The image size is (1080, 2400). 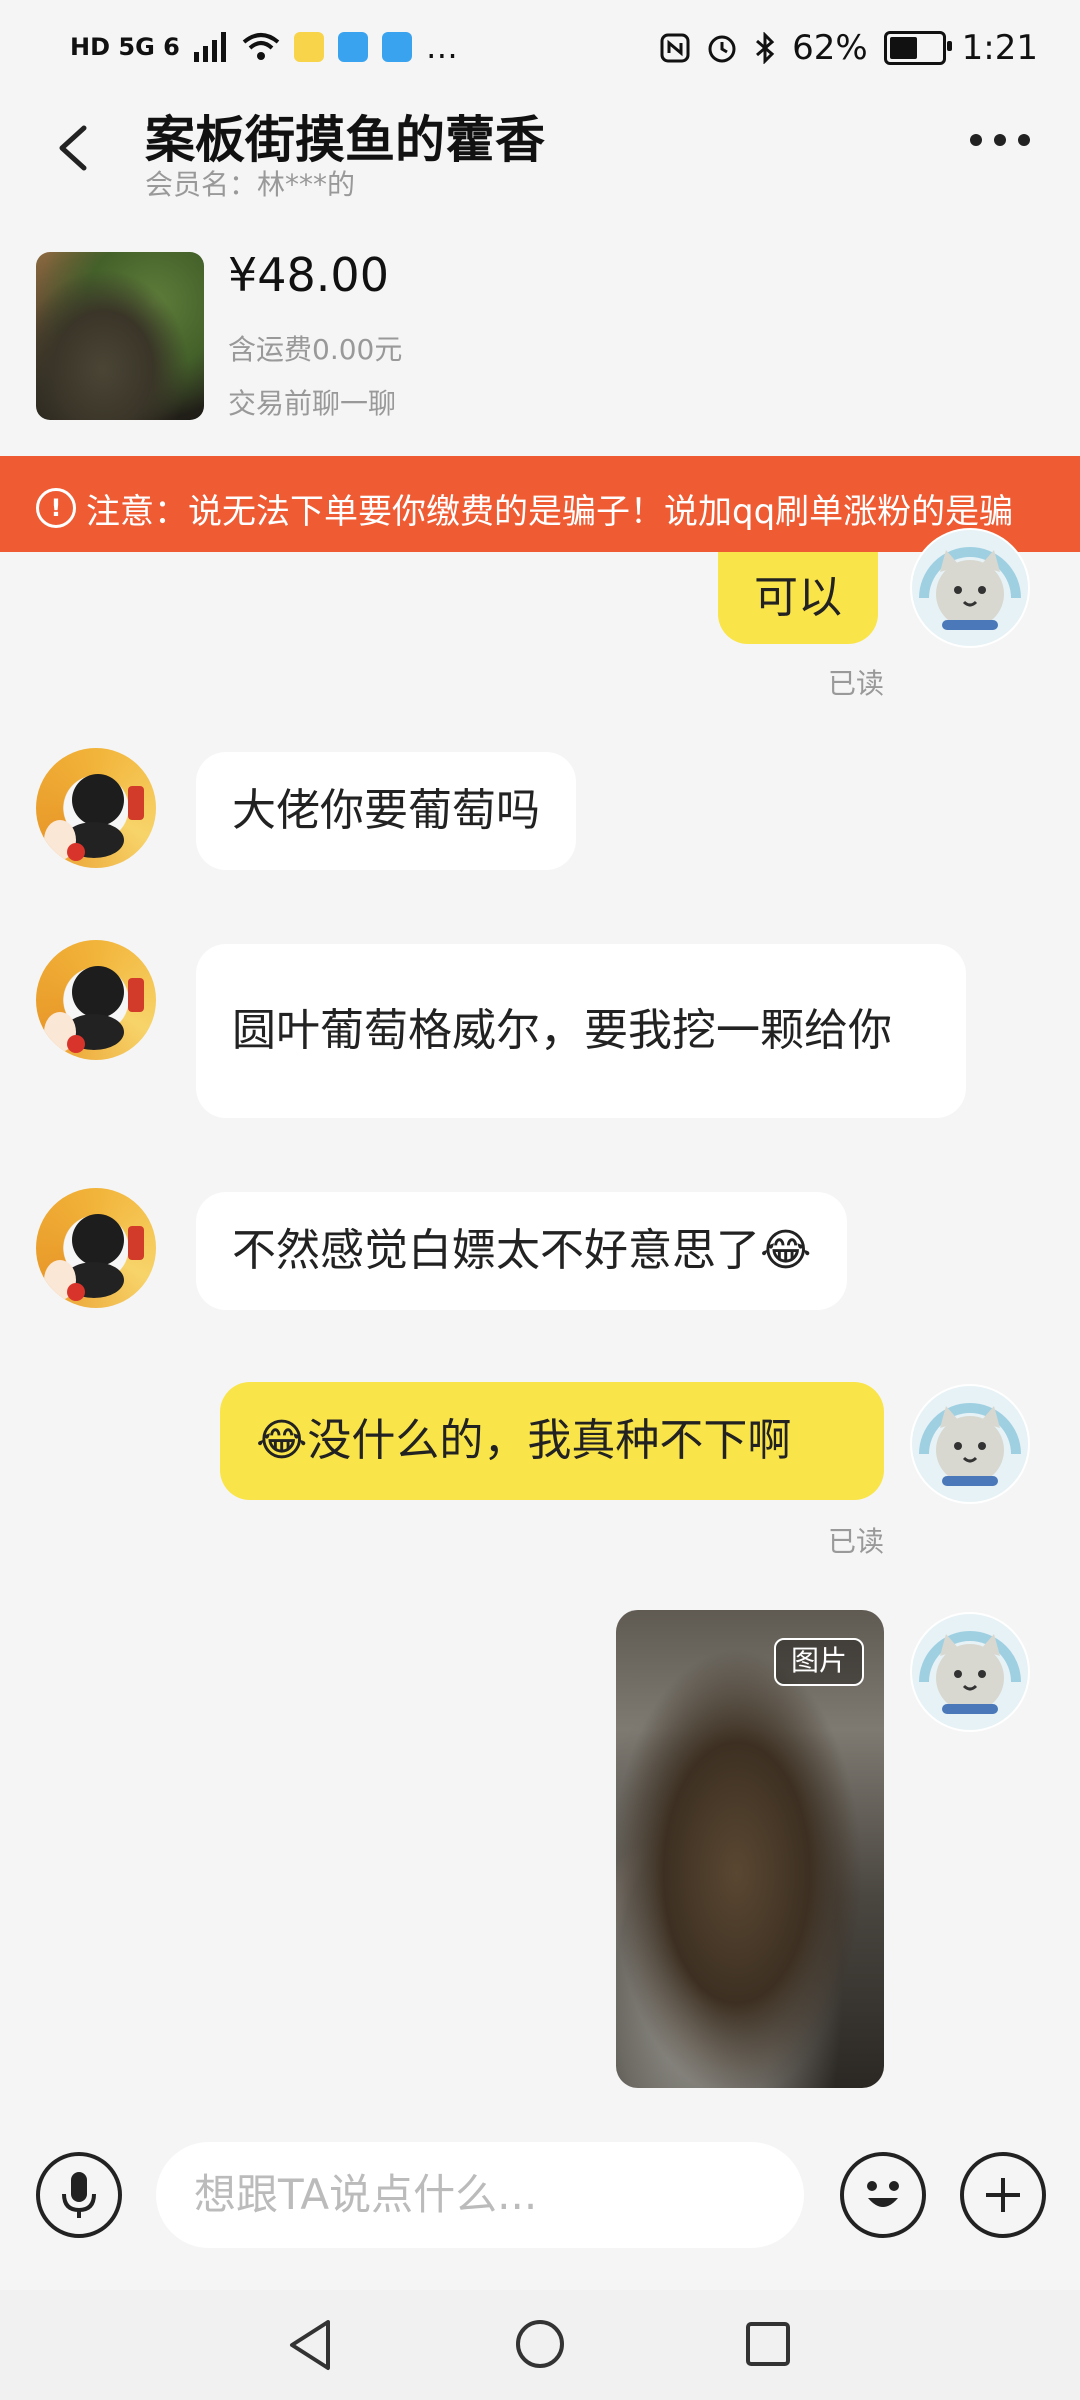 What do you see at coordinates (209, 47) in the screenshot?
I see `signal-icon` at bounding box center [209, 47].